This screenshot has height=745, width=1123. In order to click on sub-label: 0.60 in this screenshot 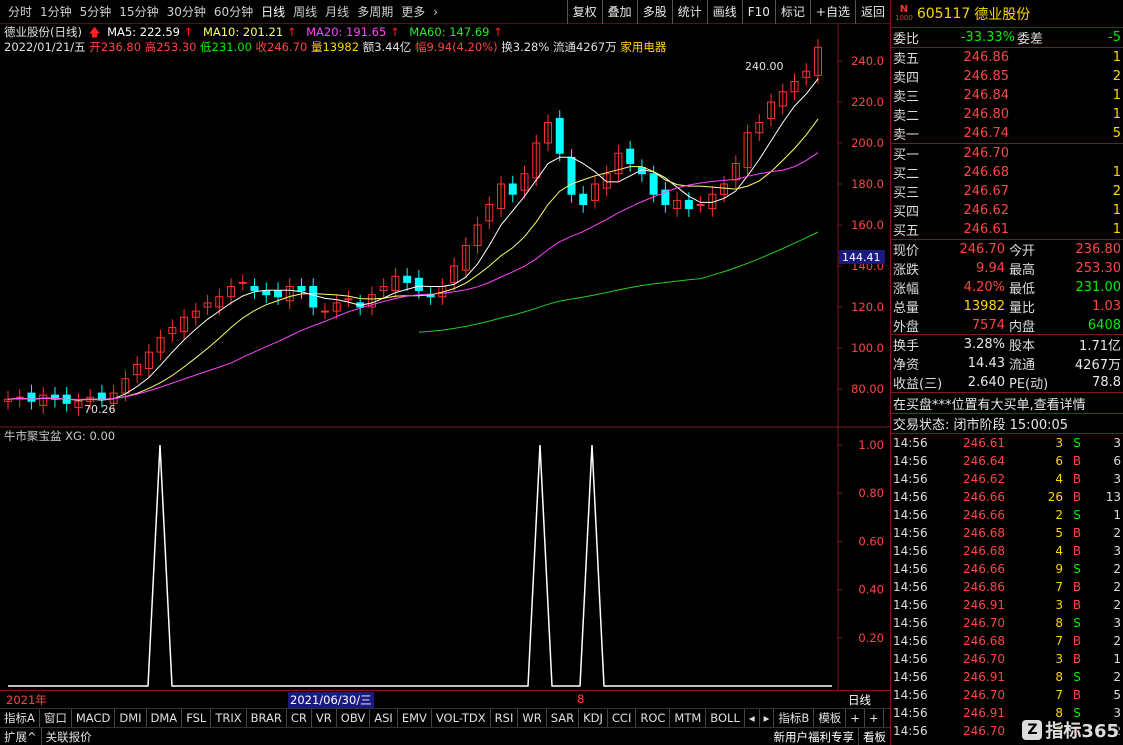, I will do `click(871, 541)`.